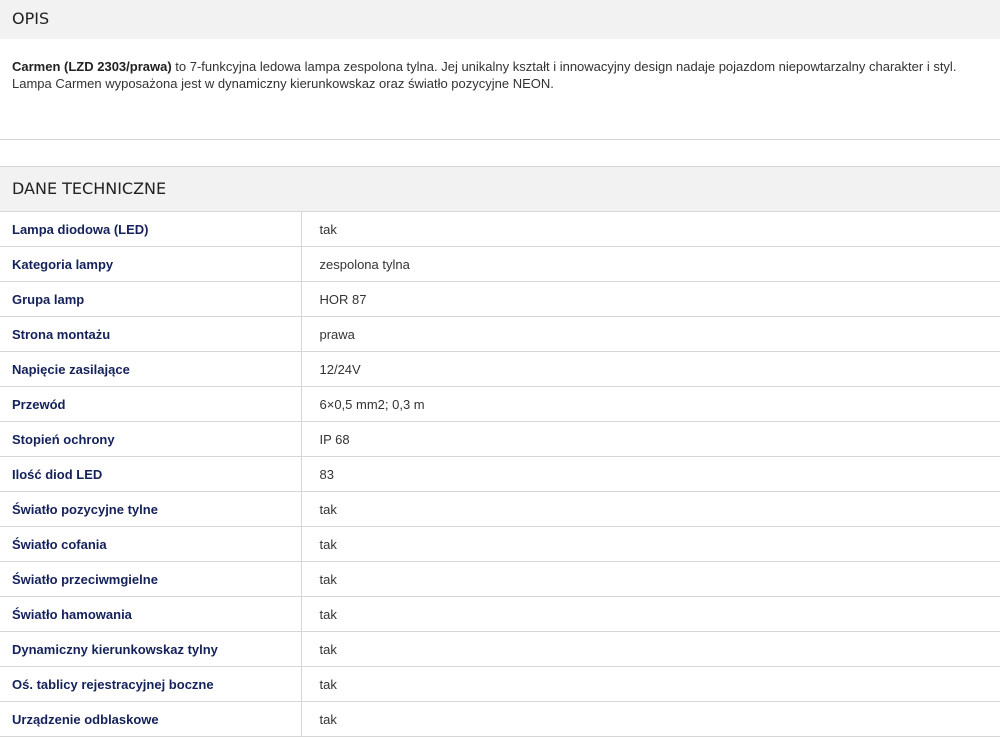 This screenshot has height=737, width=1000. What do you see at coordinates (151, 439) in the screenshot?
I see `spec-label: Stopień ochrony` at bounding box center [151, 439].